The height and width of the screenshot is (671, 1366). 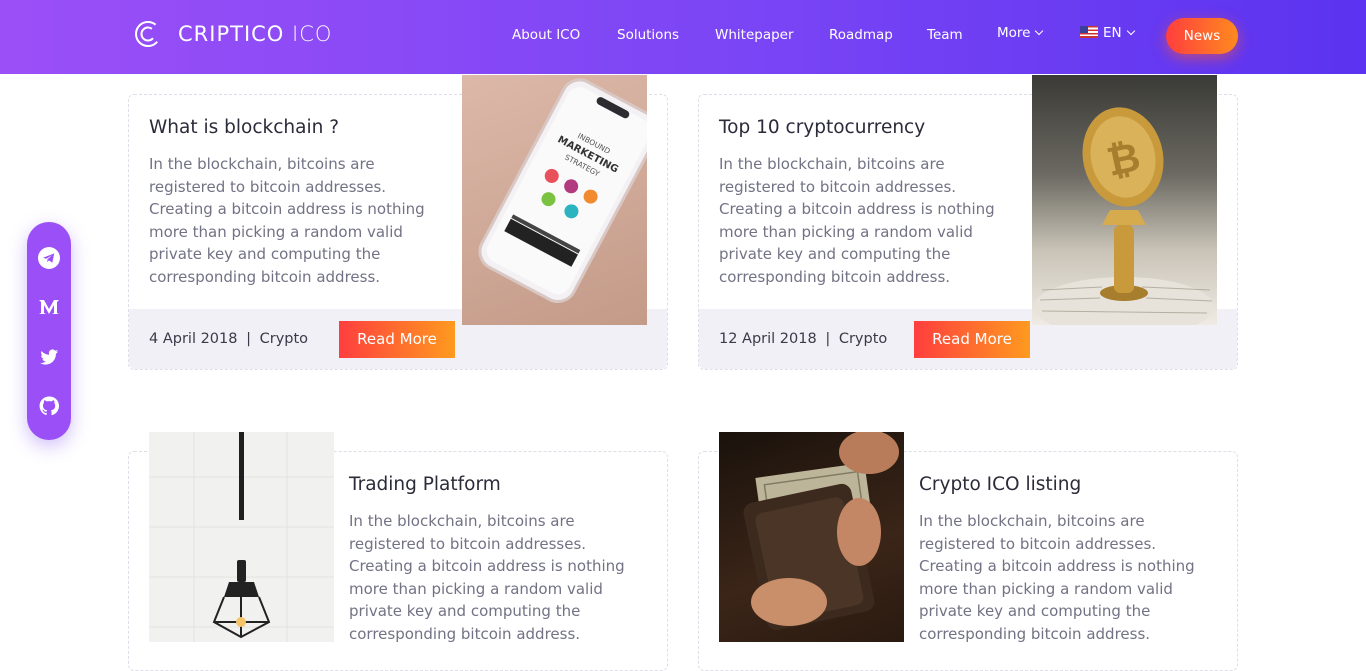 I want to click on post-meta: 12 April 2018 | Crypto, so click(x=803, y=339).